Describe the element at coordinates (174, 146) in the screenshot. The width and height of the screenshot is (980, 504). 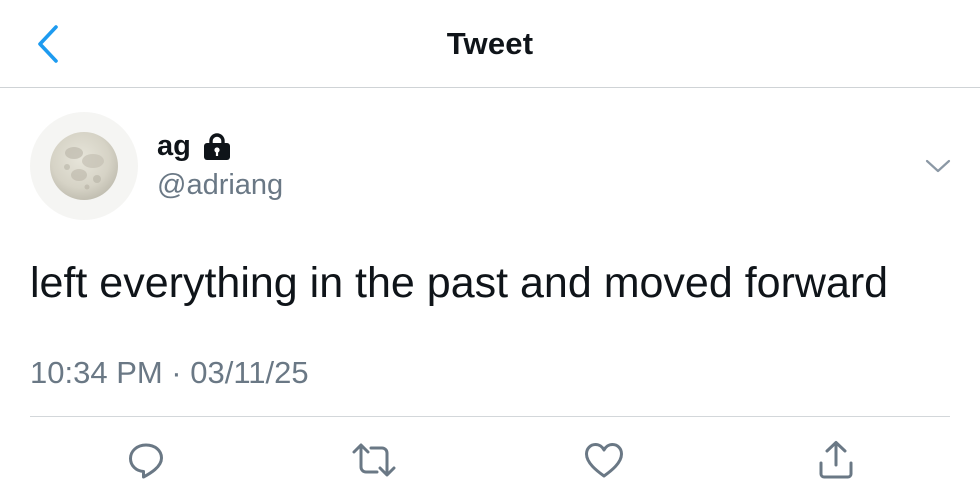
I see `display-name: ag` at that location.